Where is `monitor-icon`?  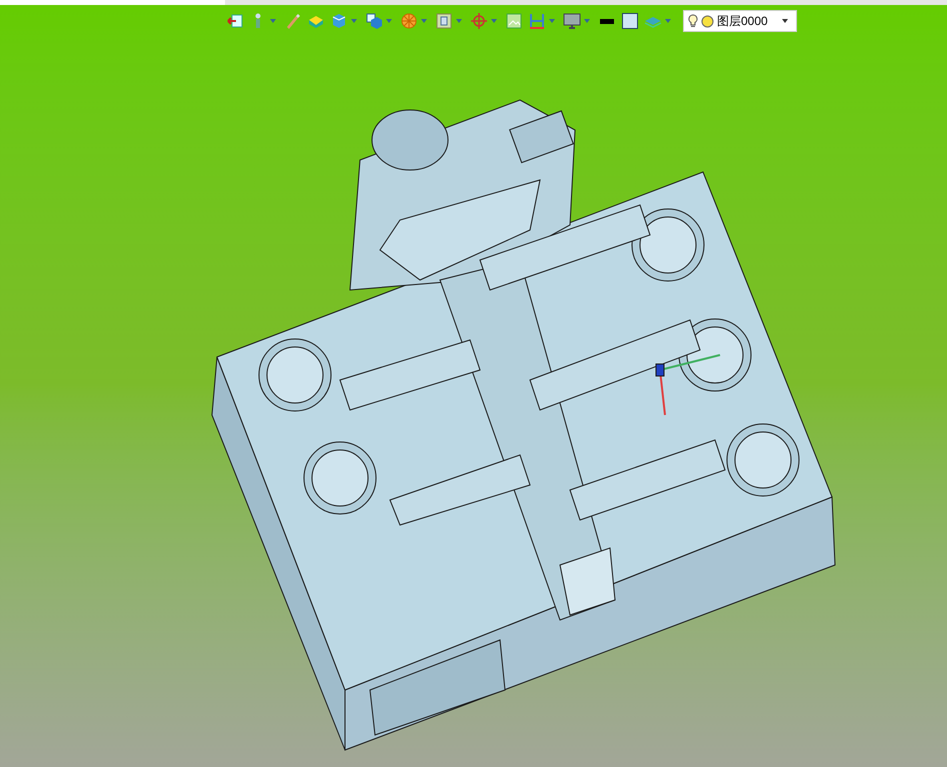
monitor-icon is located at coordinates (572, 21).